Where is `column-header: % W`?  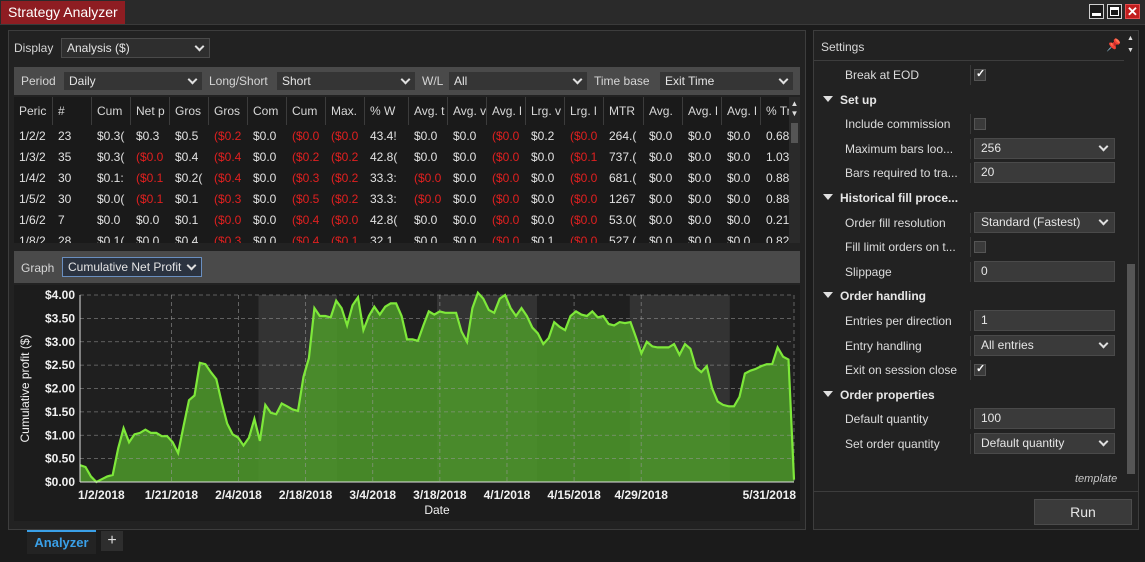
column-header: % W is located at coordinates (387, 111).